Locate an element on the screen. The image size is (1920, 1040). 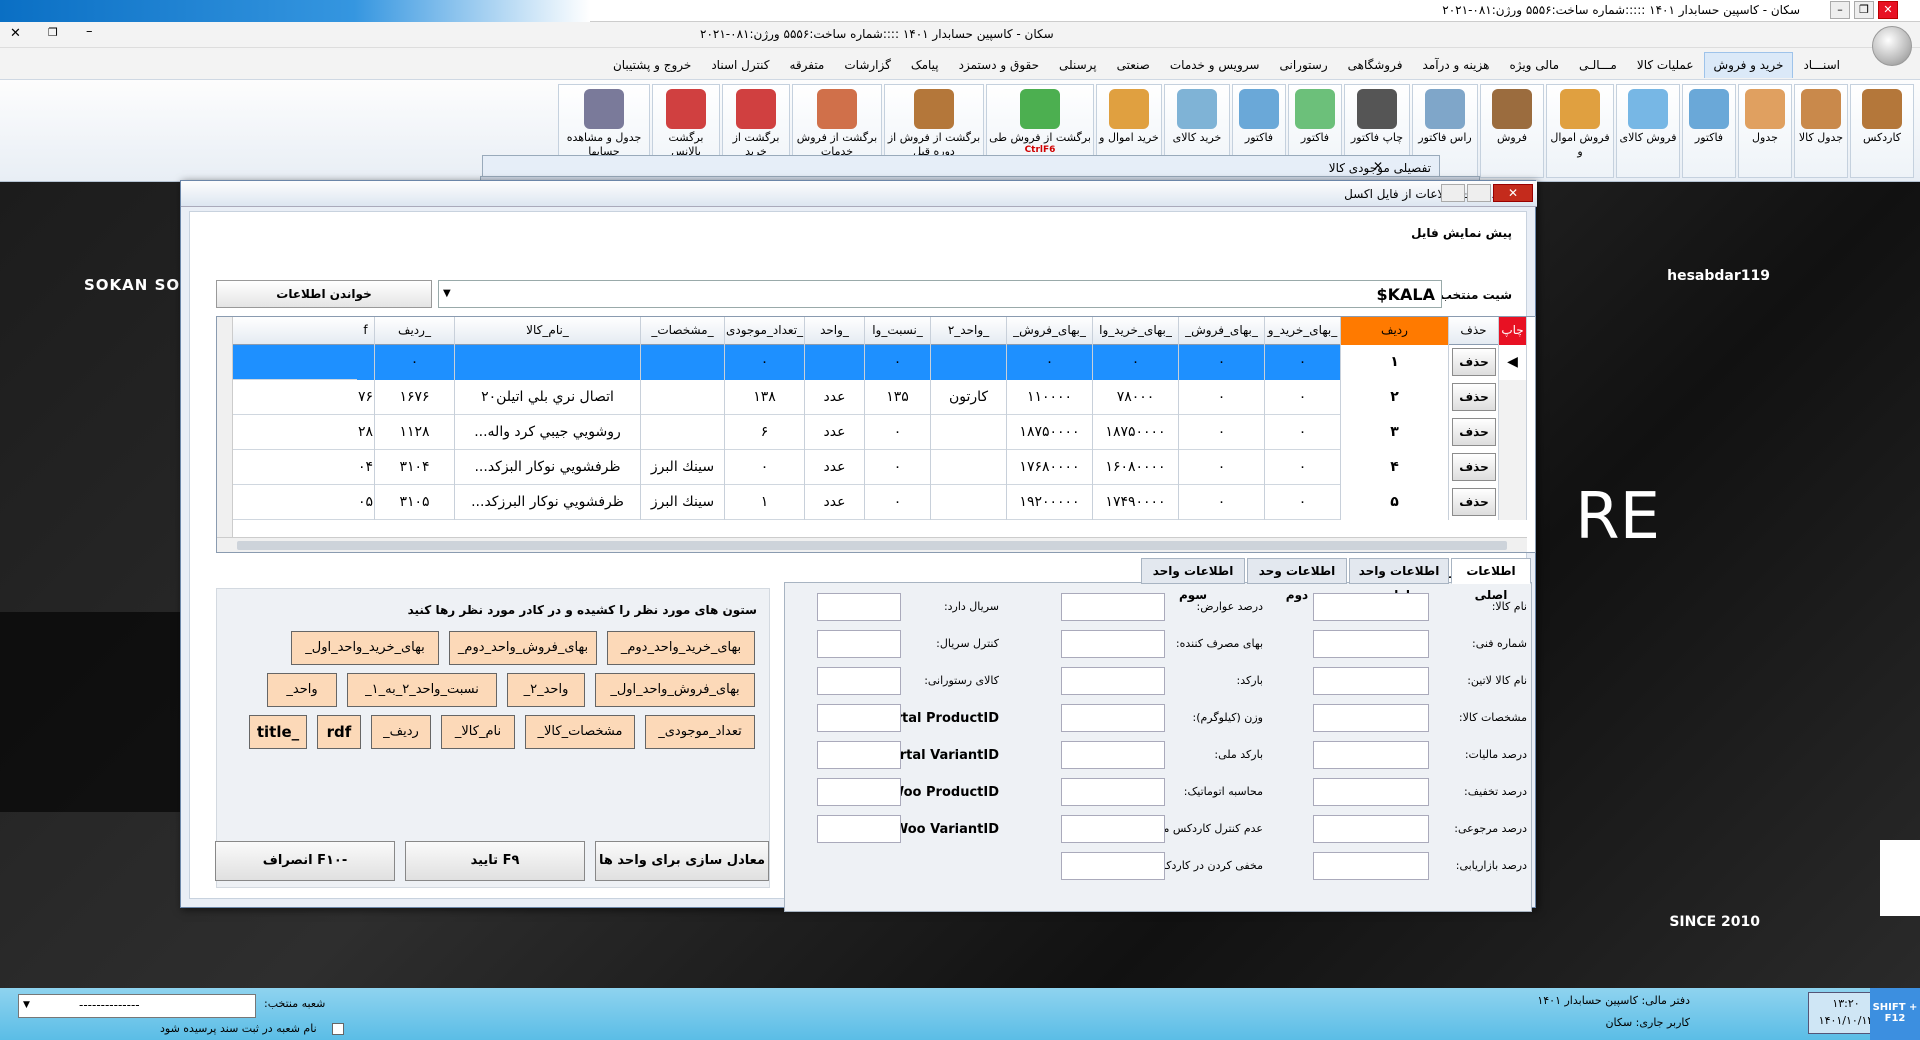
grid-column-header: _واحد is located at coordinates (835, 331).